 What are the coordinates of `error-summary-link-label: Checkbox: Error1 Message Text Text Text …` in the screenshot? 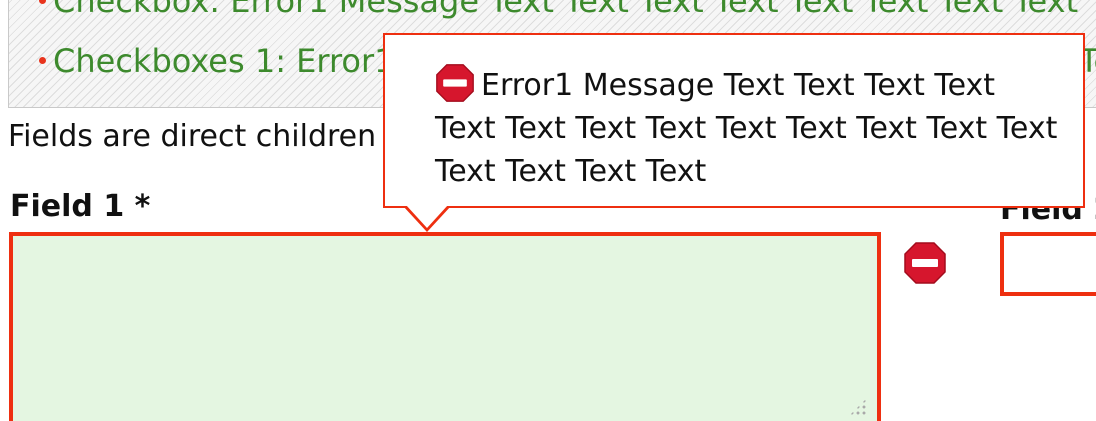 It's located at (574, 10).